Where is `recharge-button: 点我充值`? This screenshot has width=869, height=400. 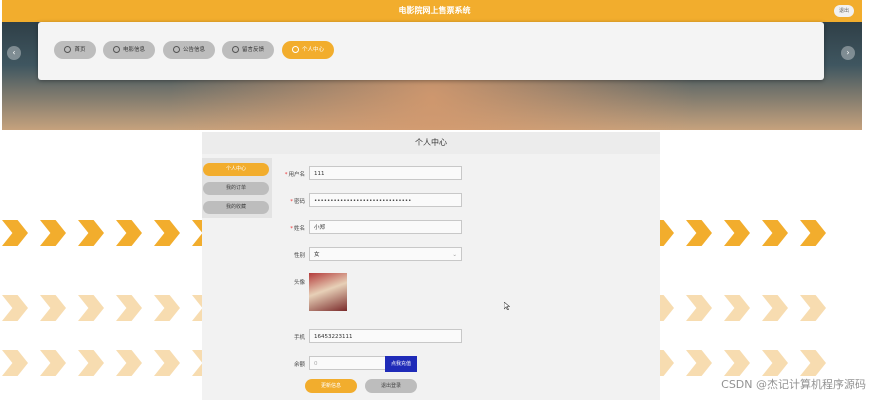 recharge-button: 点我充值 is located at coordinates (401, 364).